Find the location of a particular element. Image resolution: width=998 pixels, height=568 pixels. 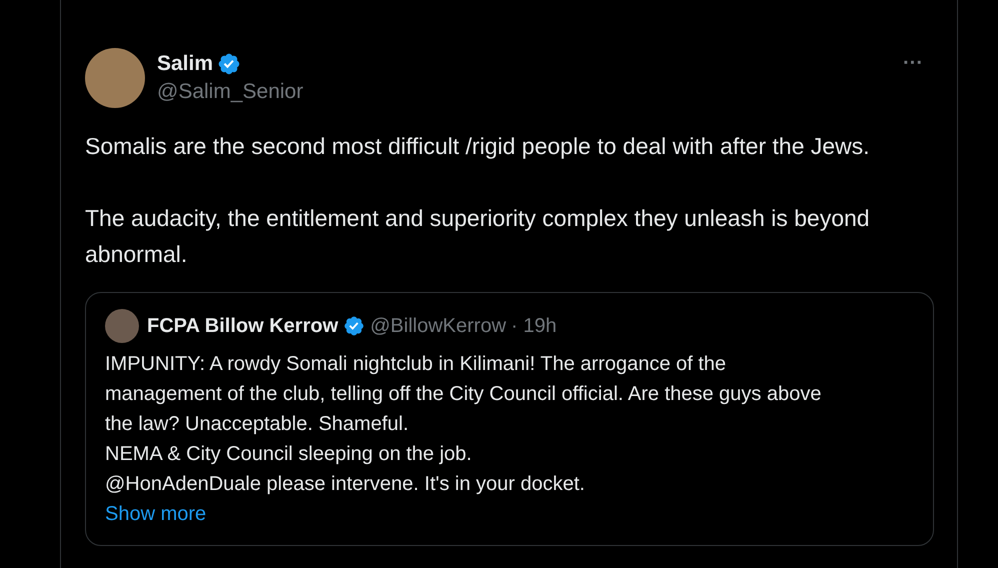

quoted-post-text: @HonAdenDuale please intervene. It's in your docket. is located at coordinates (345, 484).